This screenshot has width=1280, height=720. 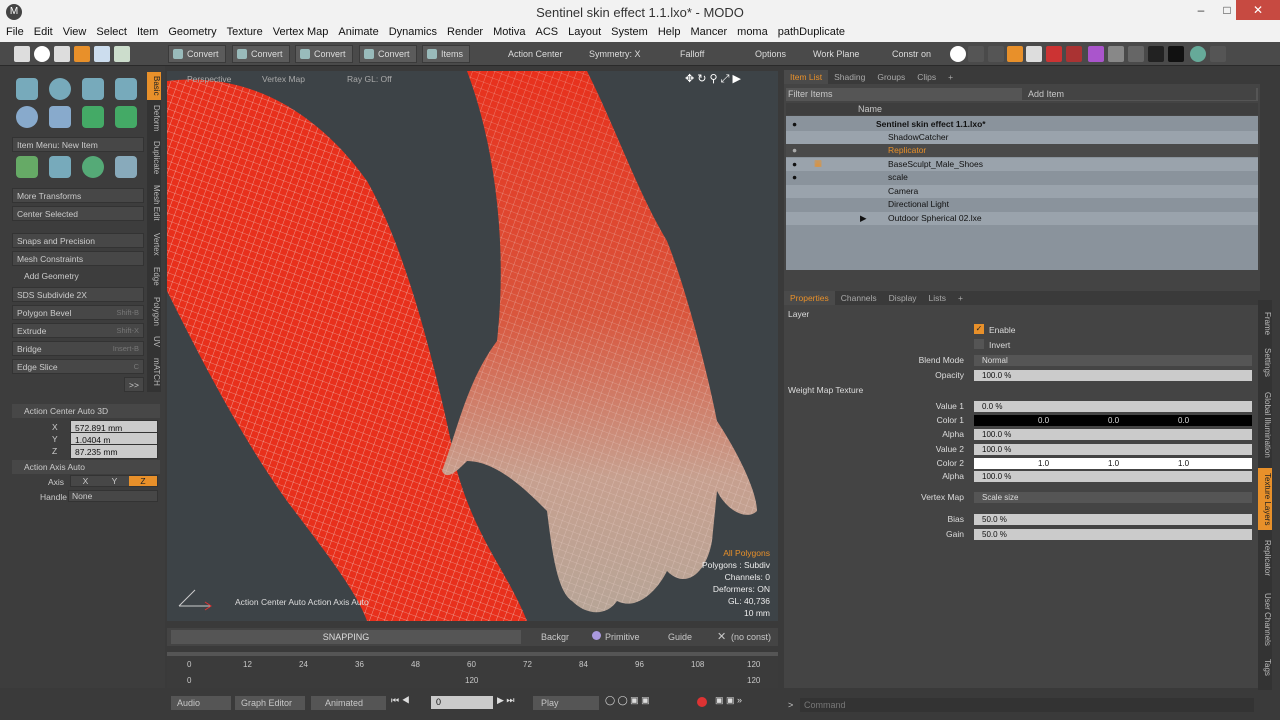 I want to click on tab-global-illumination: Global Illumination, so click(x=1265, y=425).